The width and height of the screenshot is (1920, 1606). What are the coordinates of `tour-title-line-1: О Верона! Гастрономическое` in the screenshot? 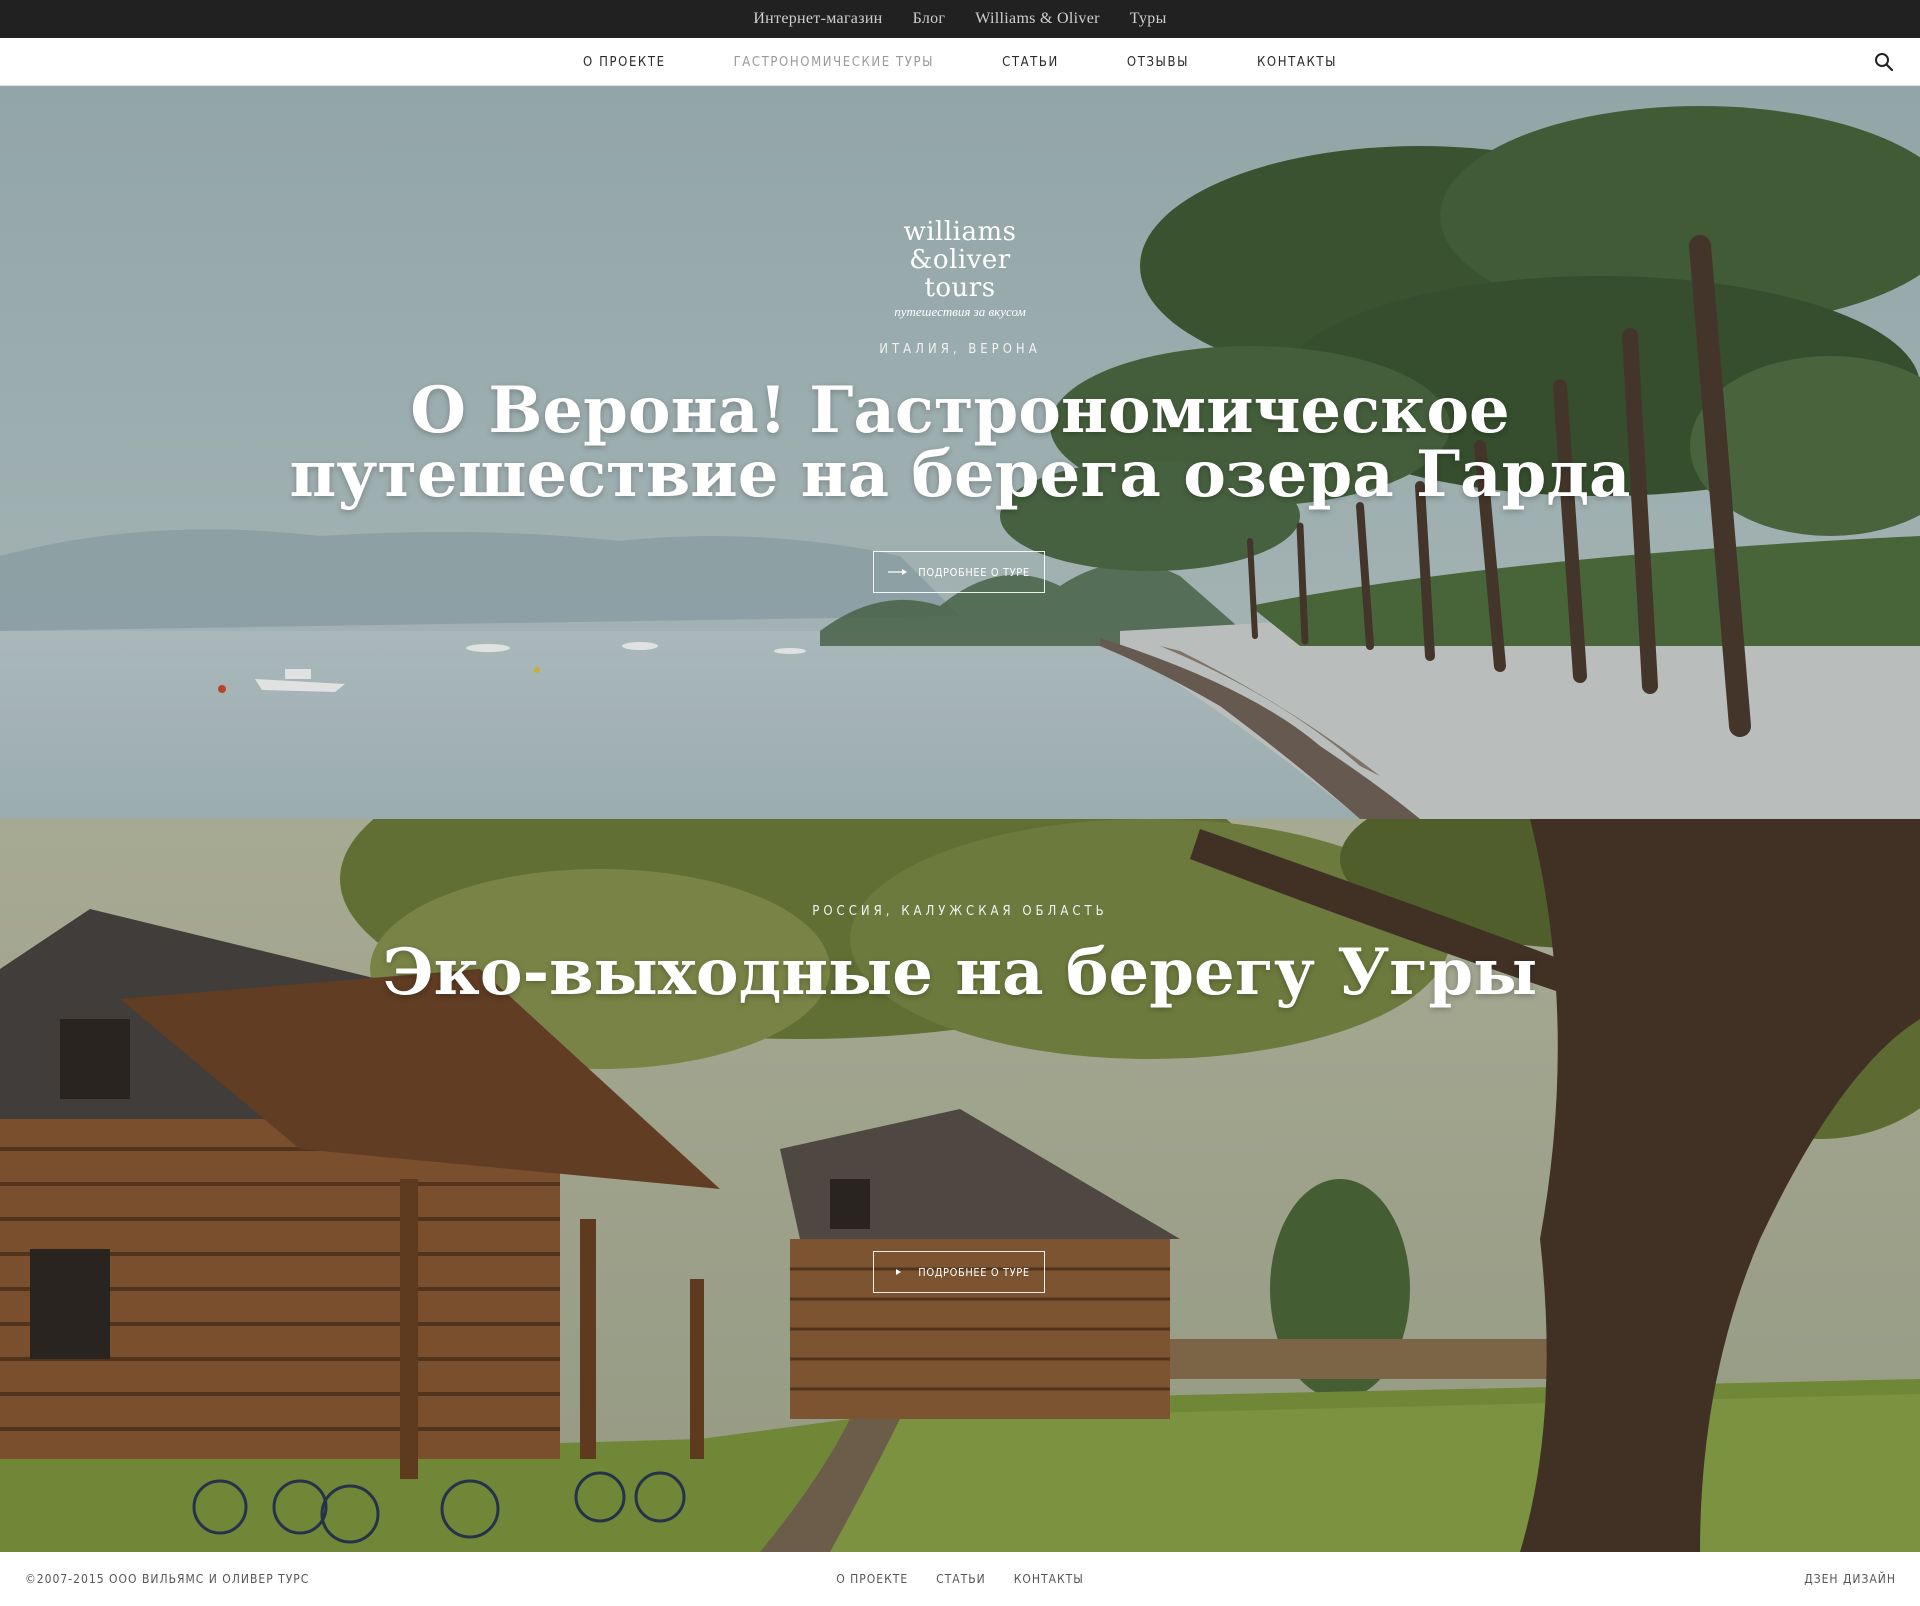 It's located at (960, 410).